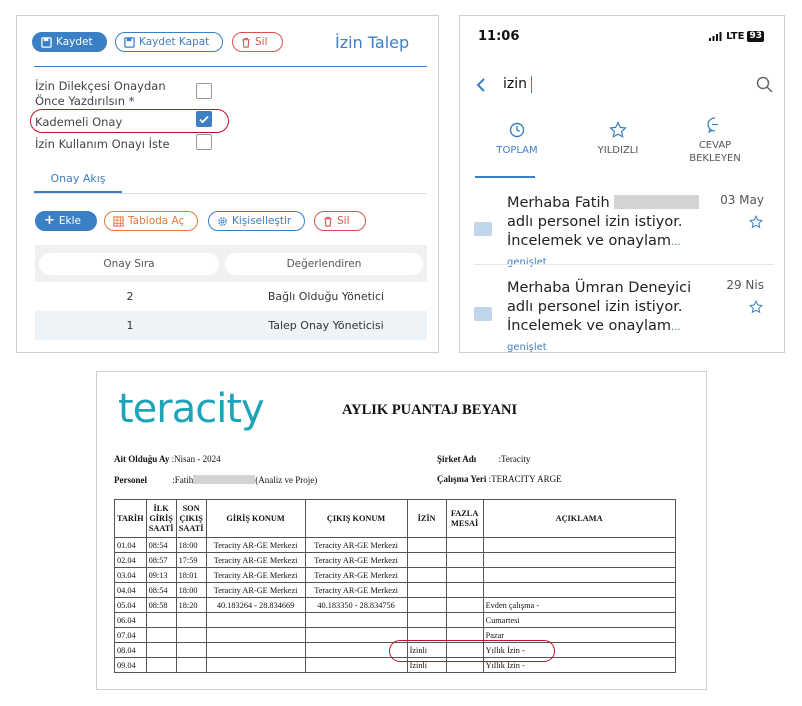 This screenshot has width=802, height=706. Describe the element at coordinates (735, 36) in the screenshot. I see `network-type: LTE` at that location.